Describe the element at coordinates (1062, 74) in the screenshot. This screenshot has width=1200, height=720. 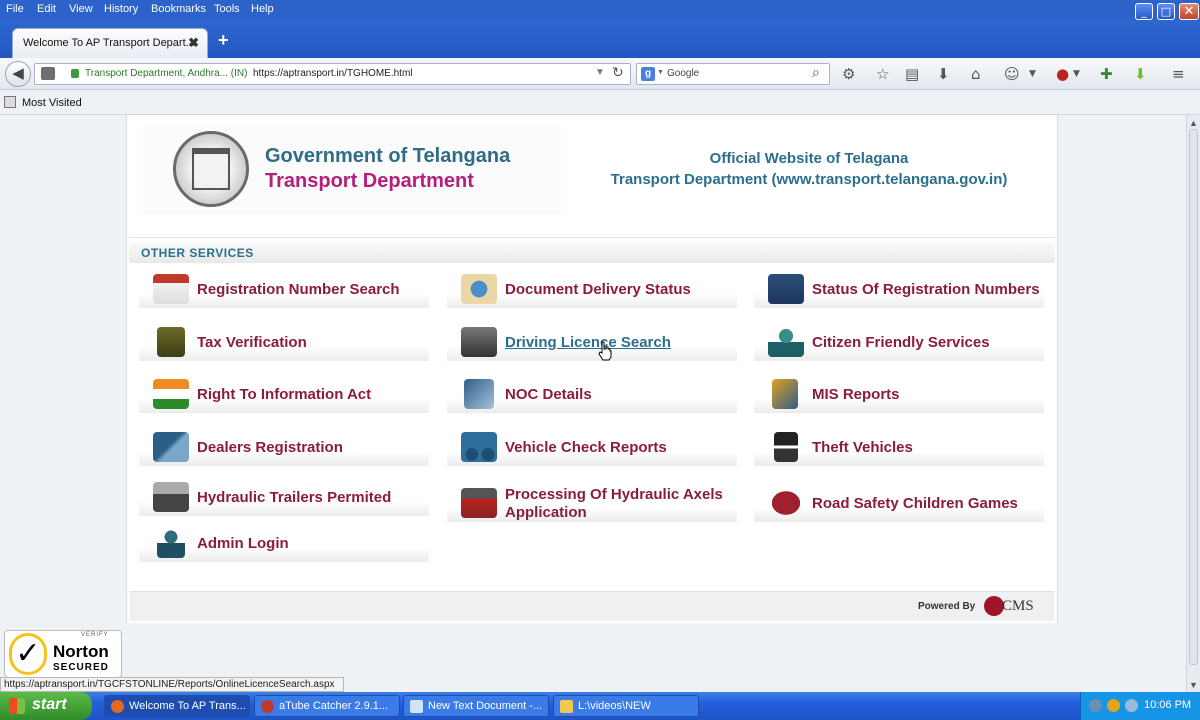
I see `adblock-icon: ●` at that location.